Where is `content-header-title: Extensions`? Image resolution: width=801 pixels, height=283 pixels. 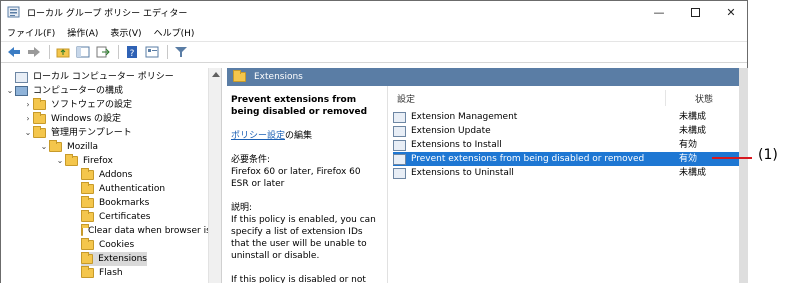
content-header-title: Extensions is located at coordinates (278, 77).